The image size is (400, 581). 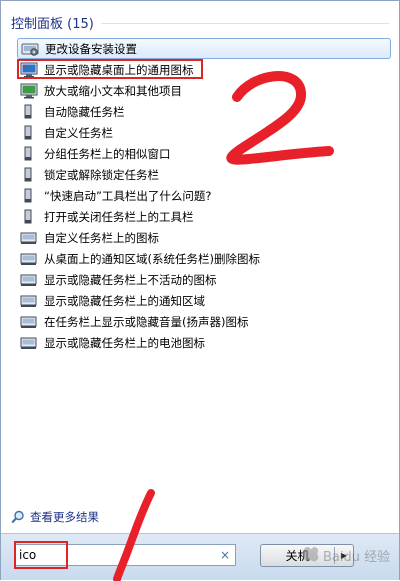 I want to click on result-label: 自动隐藏任务栏, so click(x=84, y=111).